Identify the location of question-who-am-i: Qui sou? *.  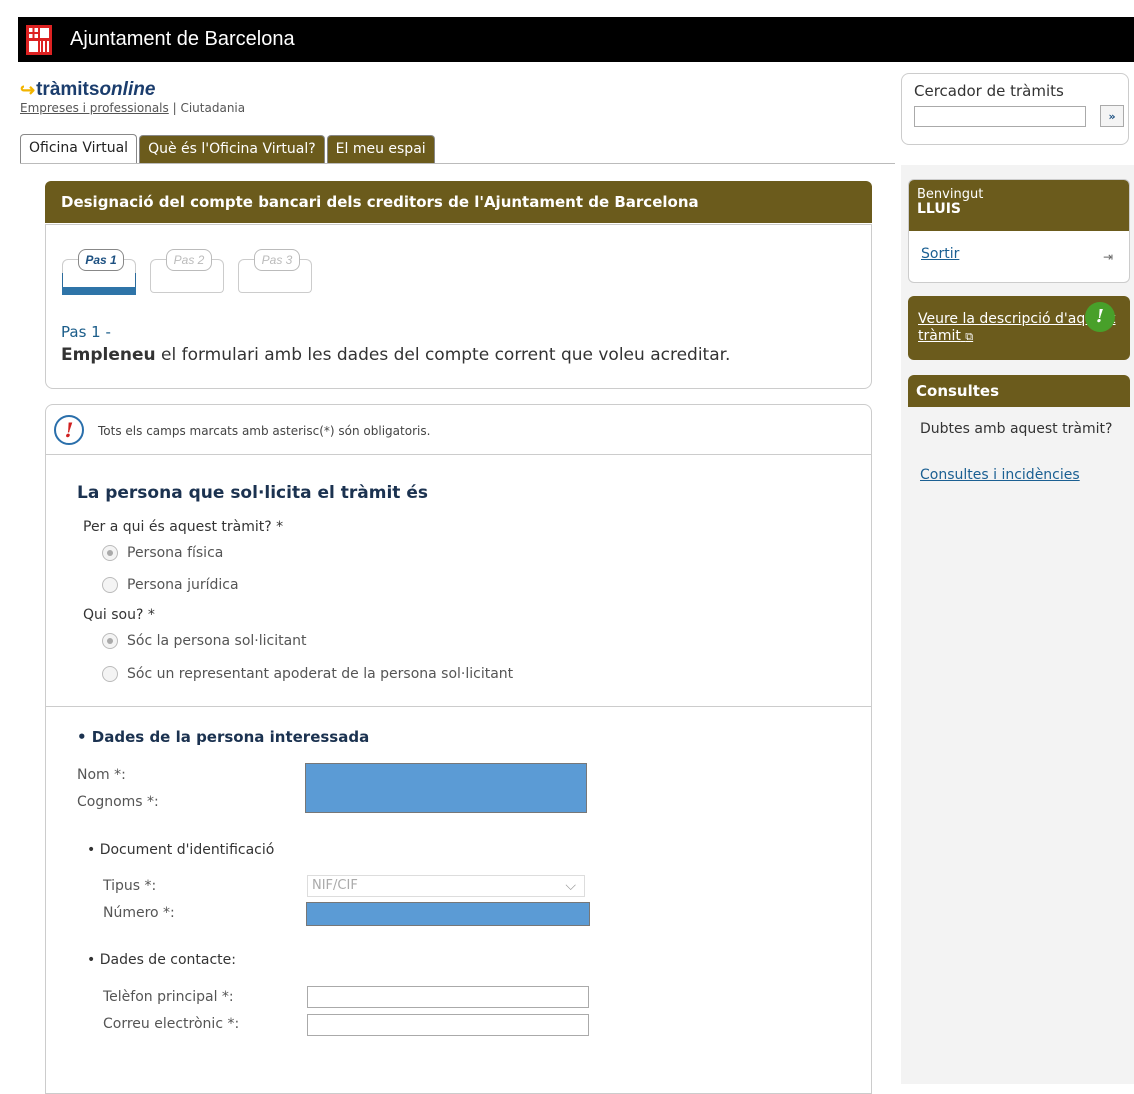
(119, 615).